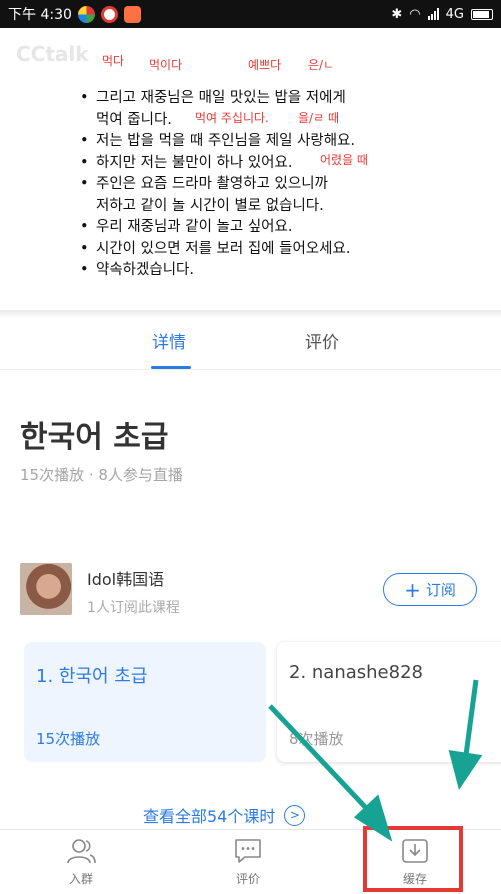  What do you see at coordinates (68, 739) in the screenshot?
I see `lesson-plays: 15次播放` at bounding box center [68, 739].